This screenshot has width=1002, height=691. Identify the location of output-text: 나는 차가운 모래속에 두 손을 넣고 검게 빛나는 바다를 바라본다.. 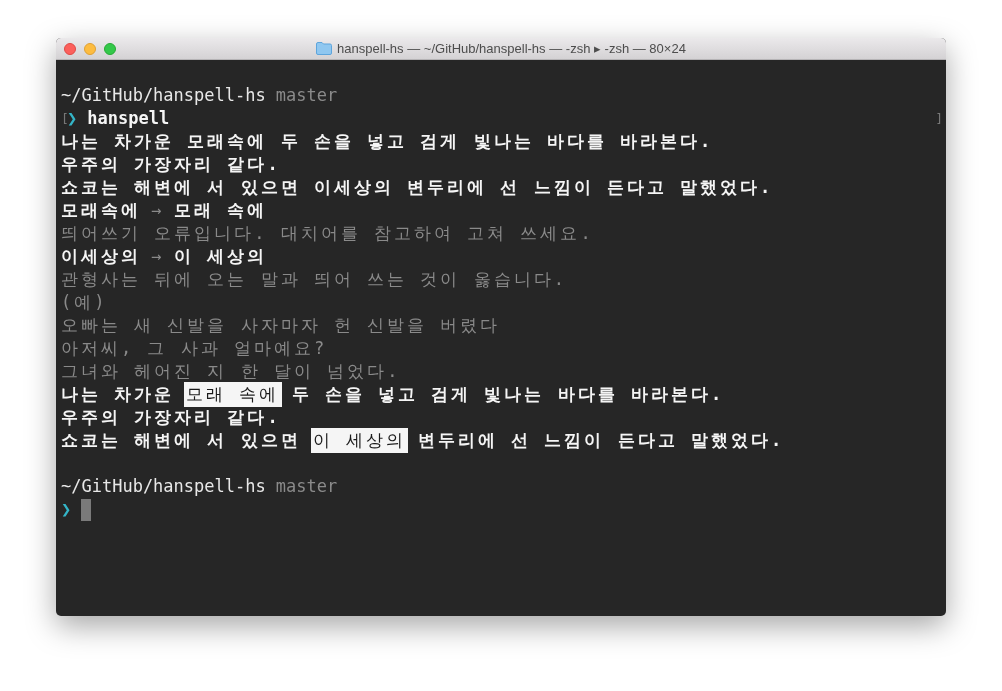
(387, 141).